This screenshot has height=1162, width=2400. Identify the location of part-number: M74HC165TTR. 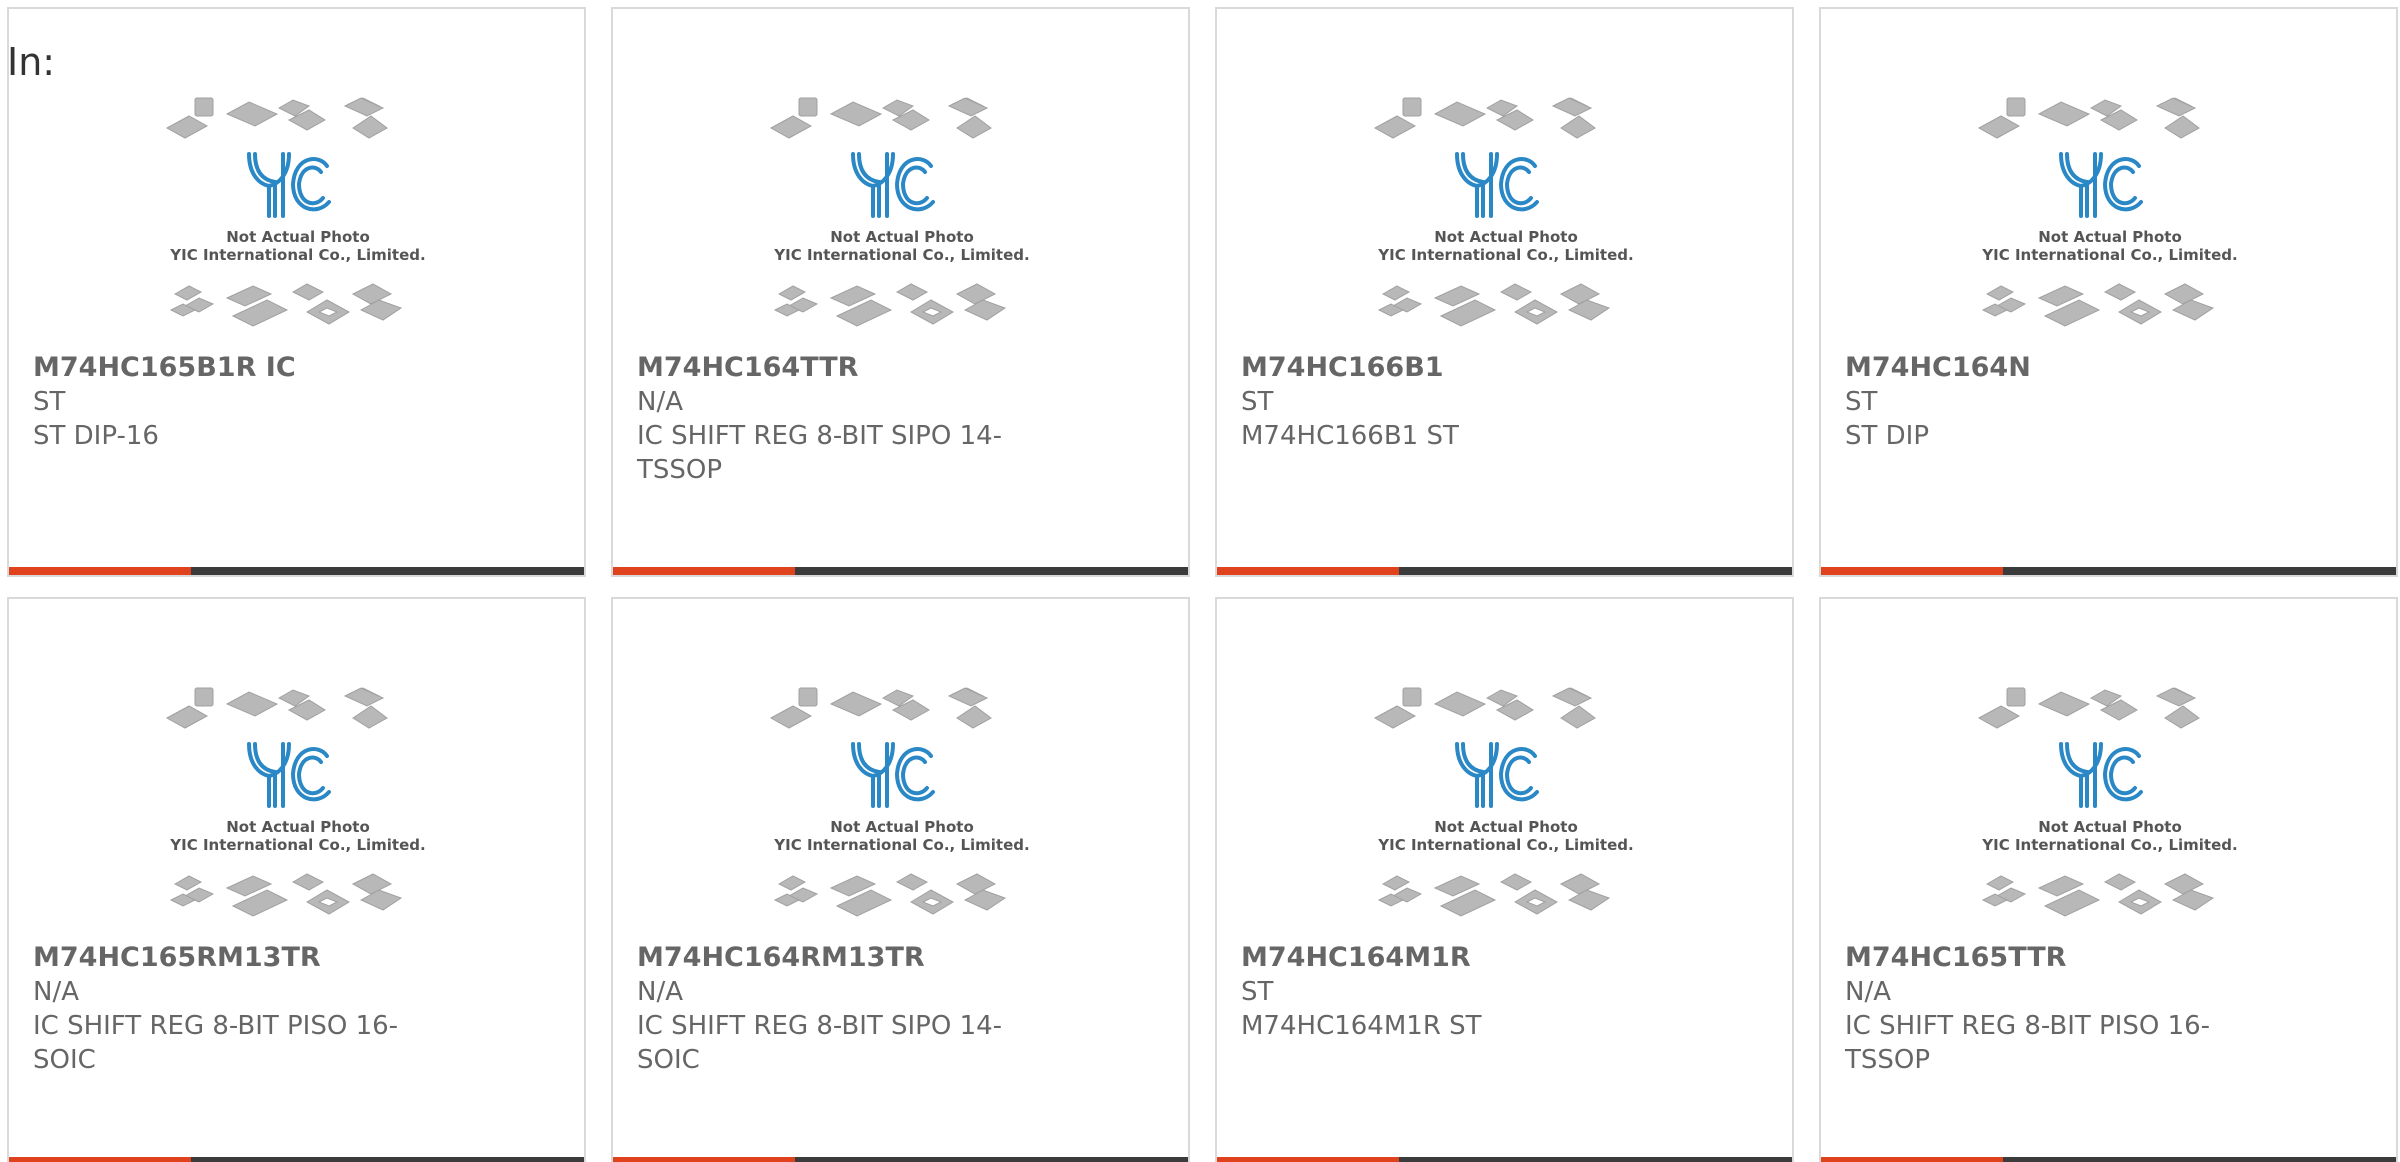
(2055, 958).